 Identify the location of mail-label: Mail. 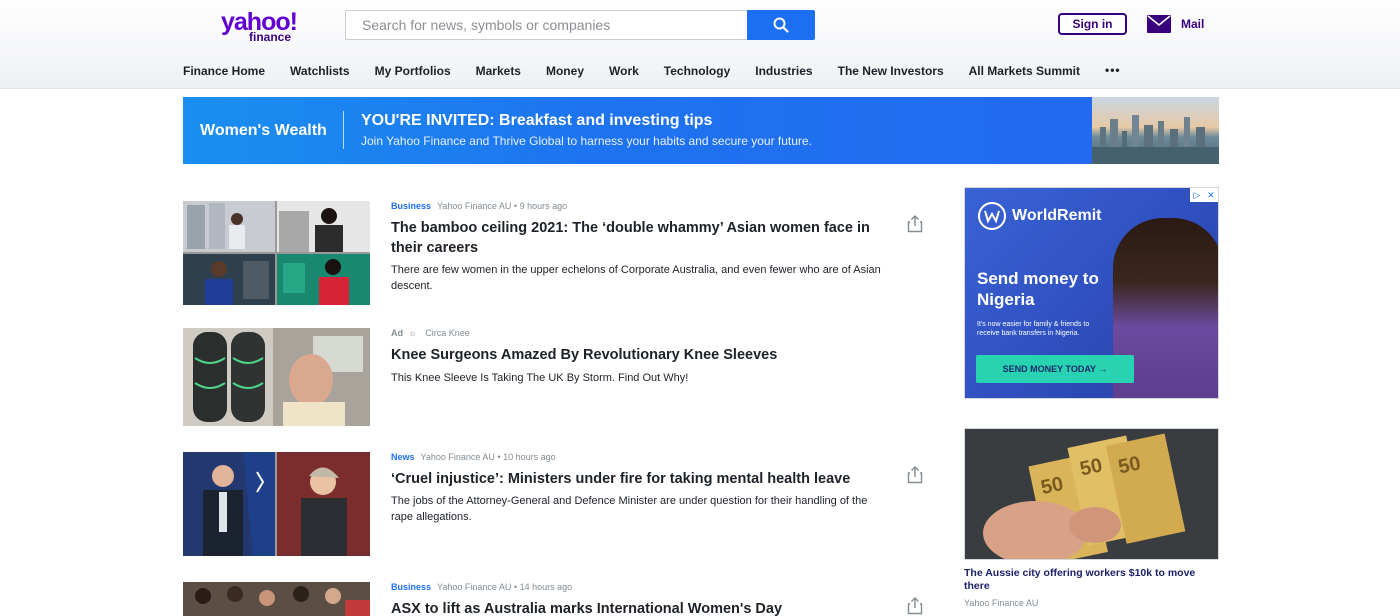
(1193, 24).